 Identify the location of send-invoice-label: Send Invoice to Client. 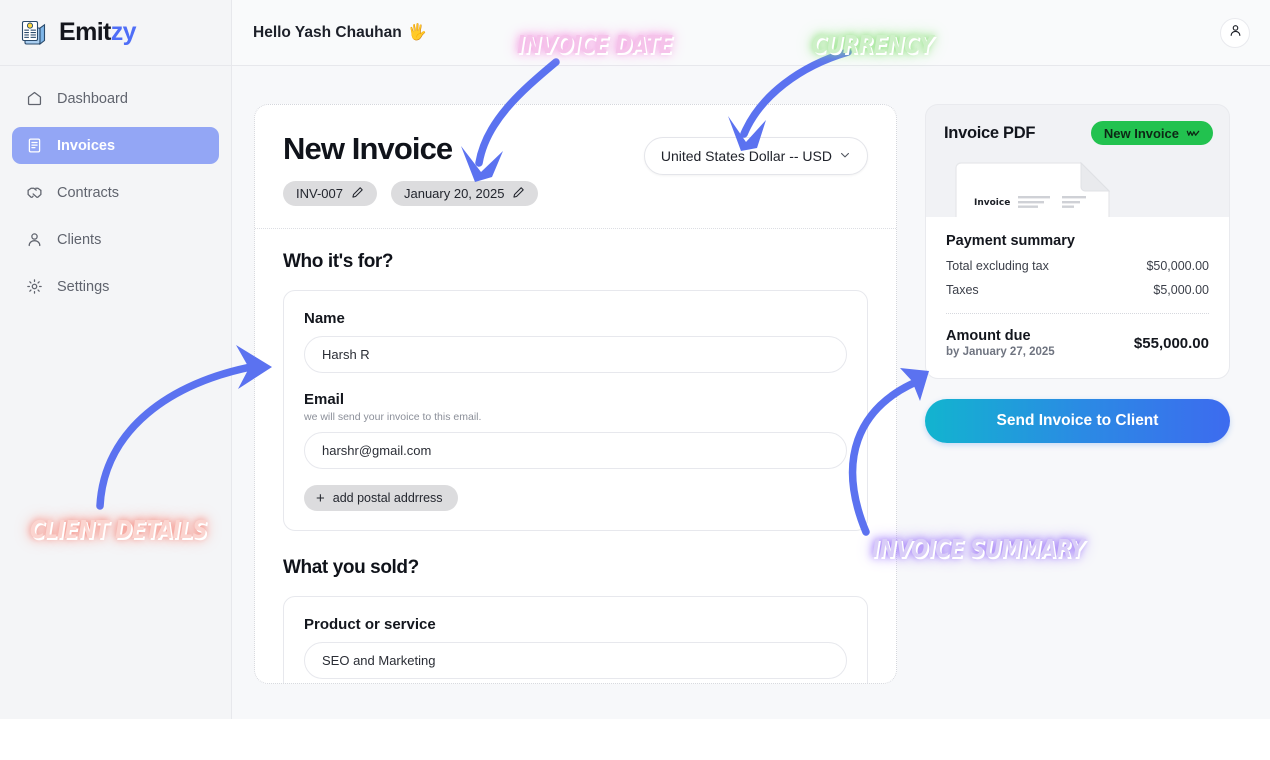
(1077, 420).